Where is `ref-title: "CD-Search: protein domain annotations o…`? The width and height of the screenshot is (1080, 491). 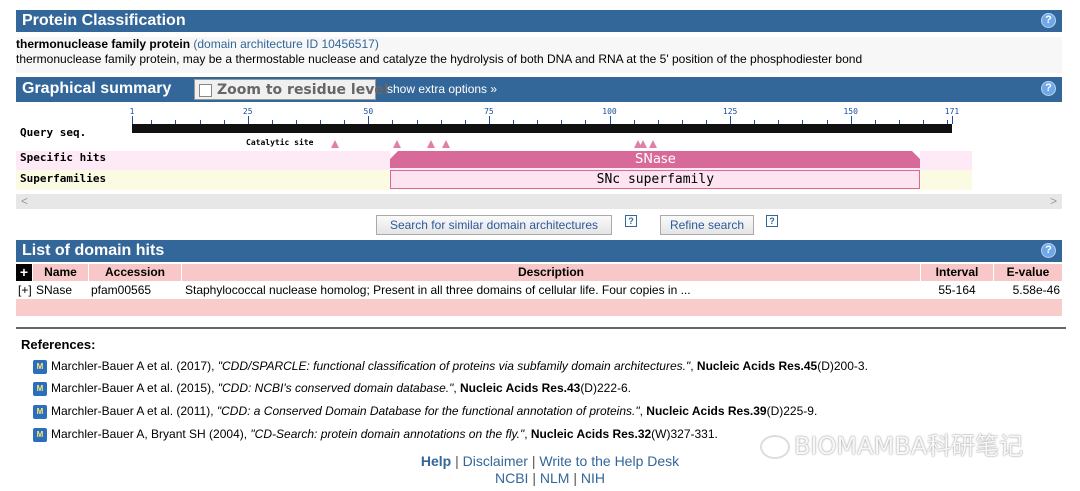
ref-title: "CD-Search: protein domain annotations o… is located at coordinates (387, 434).